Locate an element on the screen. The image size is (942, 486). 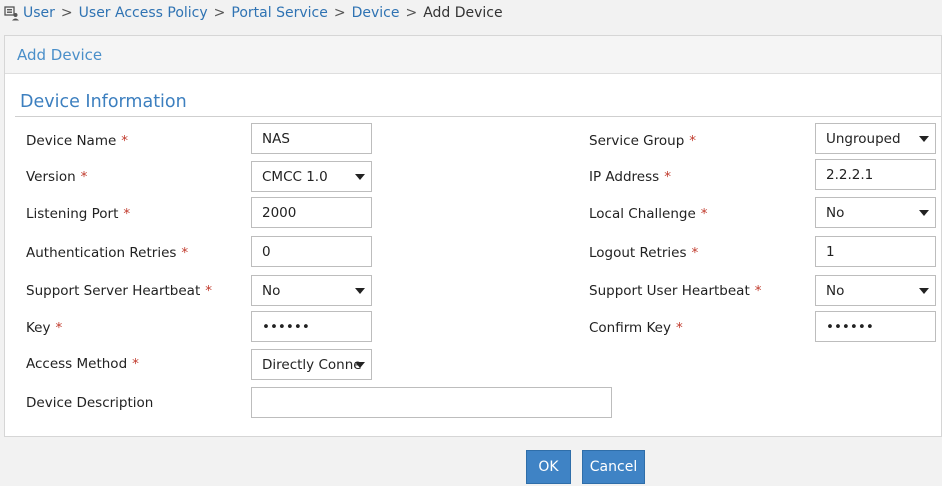
device-name-input: NAS is located at coordinates (311, 138).